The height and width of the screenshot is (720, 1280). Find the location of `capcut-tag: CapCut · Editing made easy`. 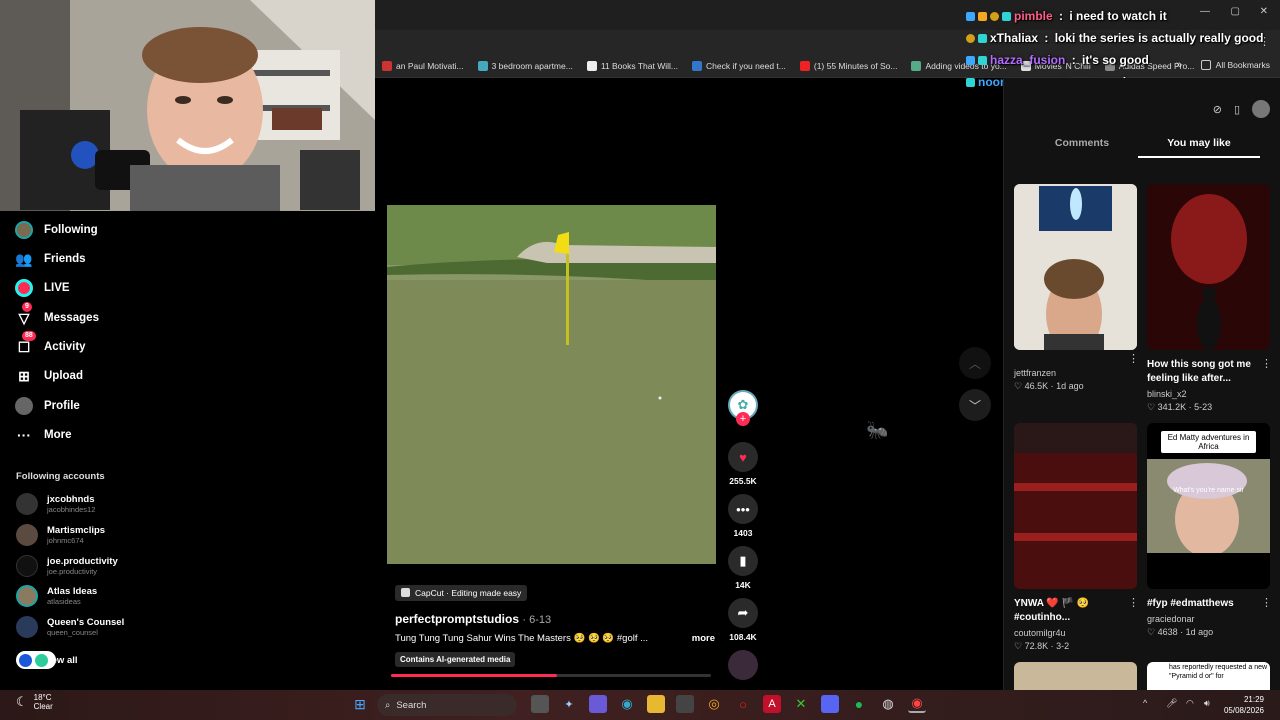

capcut-tag: CapCut · Editing made easy is located at coordinates (461, 592).